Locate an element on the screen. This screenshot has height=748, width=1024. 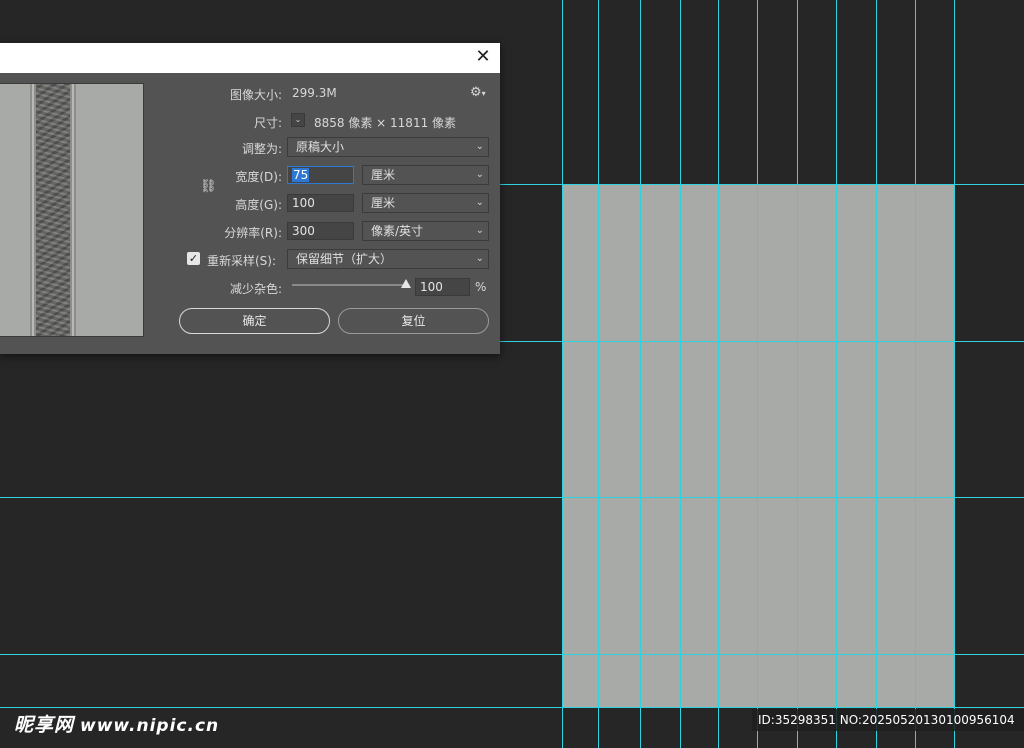
reduce-noise-slider-track is located at coordinates (350, 285).